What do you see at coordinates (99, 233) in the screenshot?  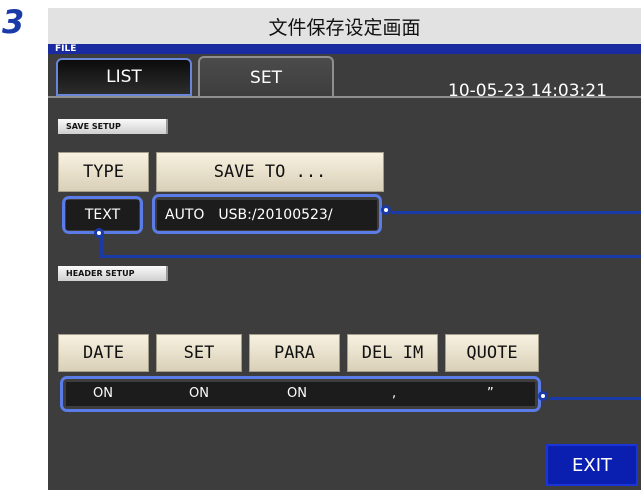 I see `callout-dot-type` at bounding box center [99, 233].